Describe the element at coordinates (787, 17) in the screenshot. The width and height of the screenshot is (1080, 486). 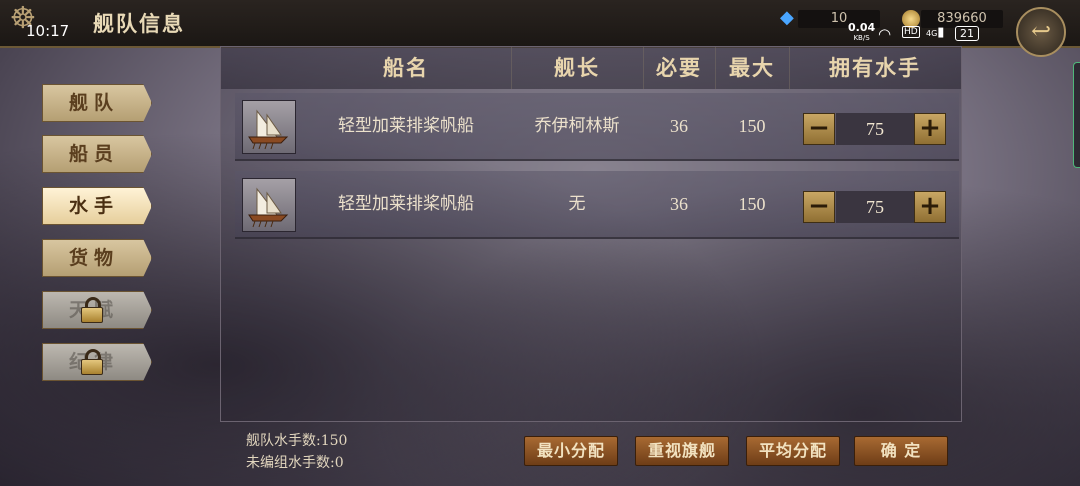
I see `gem-icon: ◆` at that location.